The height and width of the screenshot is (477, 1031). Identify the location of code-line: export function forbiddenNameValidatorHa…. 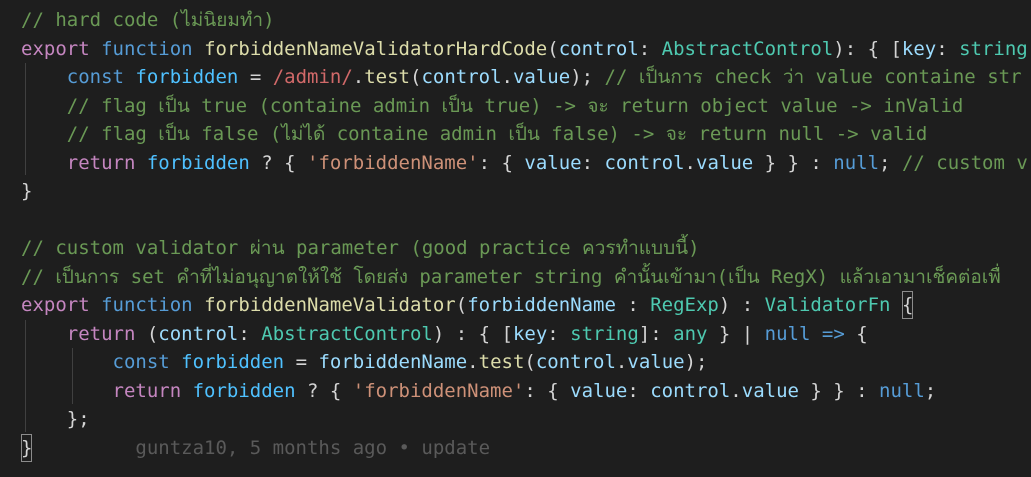
(524, 49).